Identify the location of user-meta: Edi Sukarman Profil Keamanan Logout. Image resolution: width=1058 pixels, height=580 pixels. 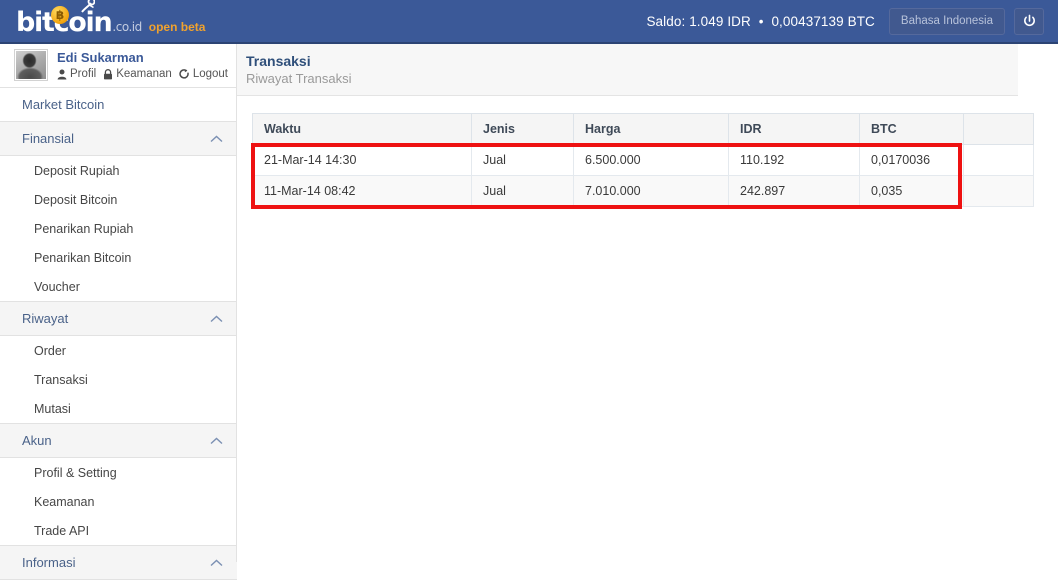
(142, 65).